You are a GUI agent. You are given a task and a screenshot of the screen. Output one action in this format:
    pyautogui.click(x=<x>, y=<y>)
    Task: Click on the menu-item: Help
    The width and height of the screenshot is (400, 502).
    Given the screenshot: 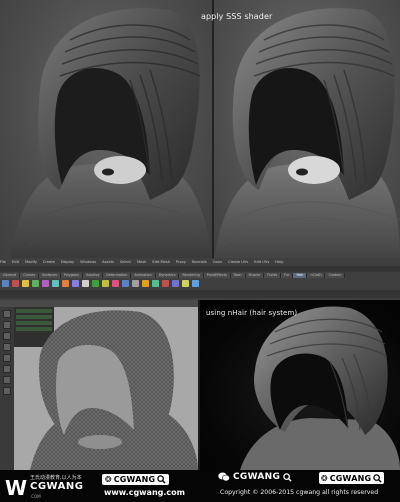 What is the action you would take?
    pyautogui.click(x=279, y=262)
    